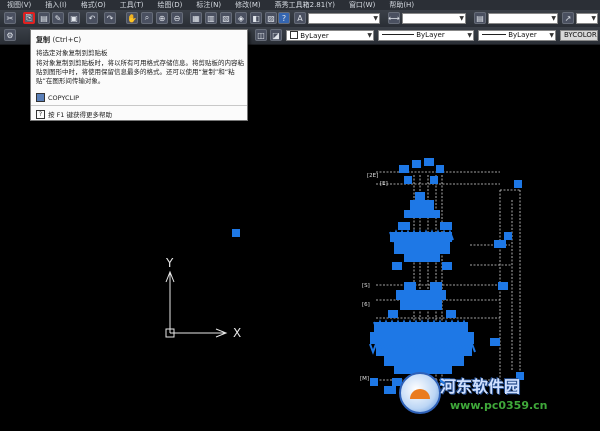 The height and width of the screenshot is (431, 600). I want to click on workspace-settings-icon: ⚙, so click(10, 35).